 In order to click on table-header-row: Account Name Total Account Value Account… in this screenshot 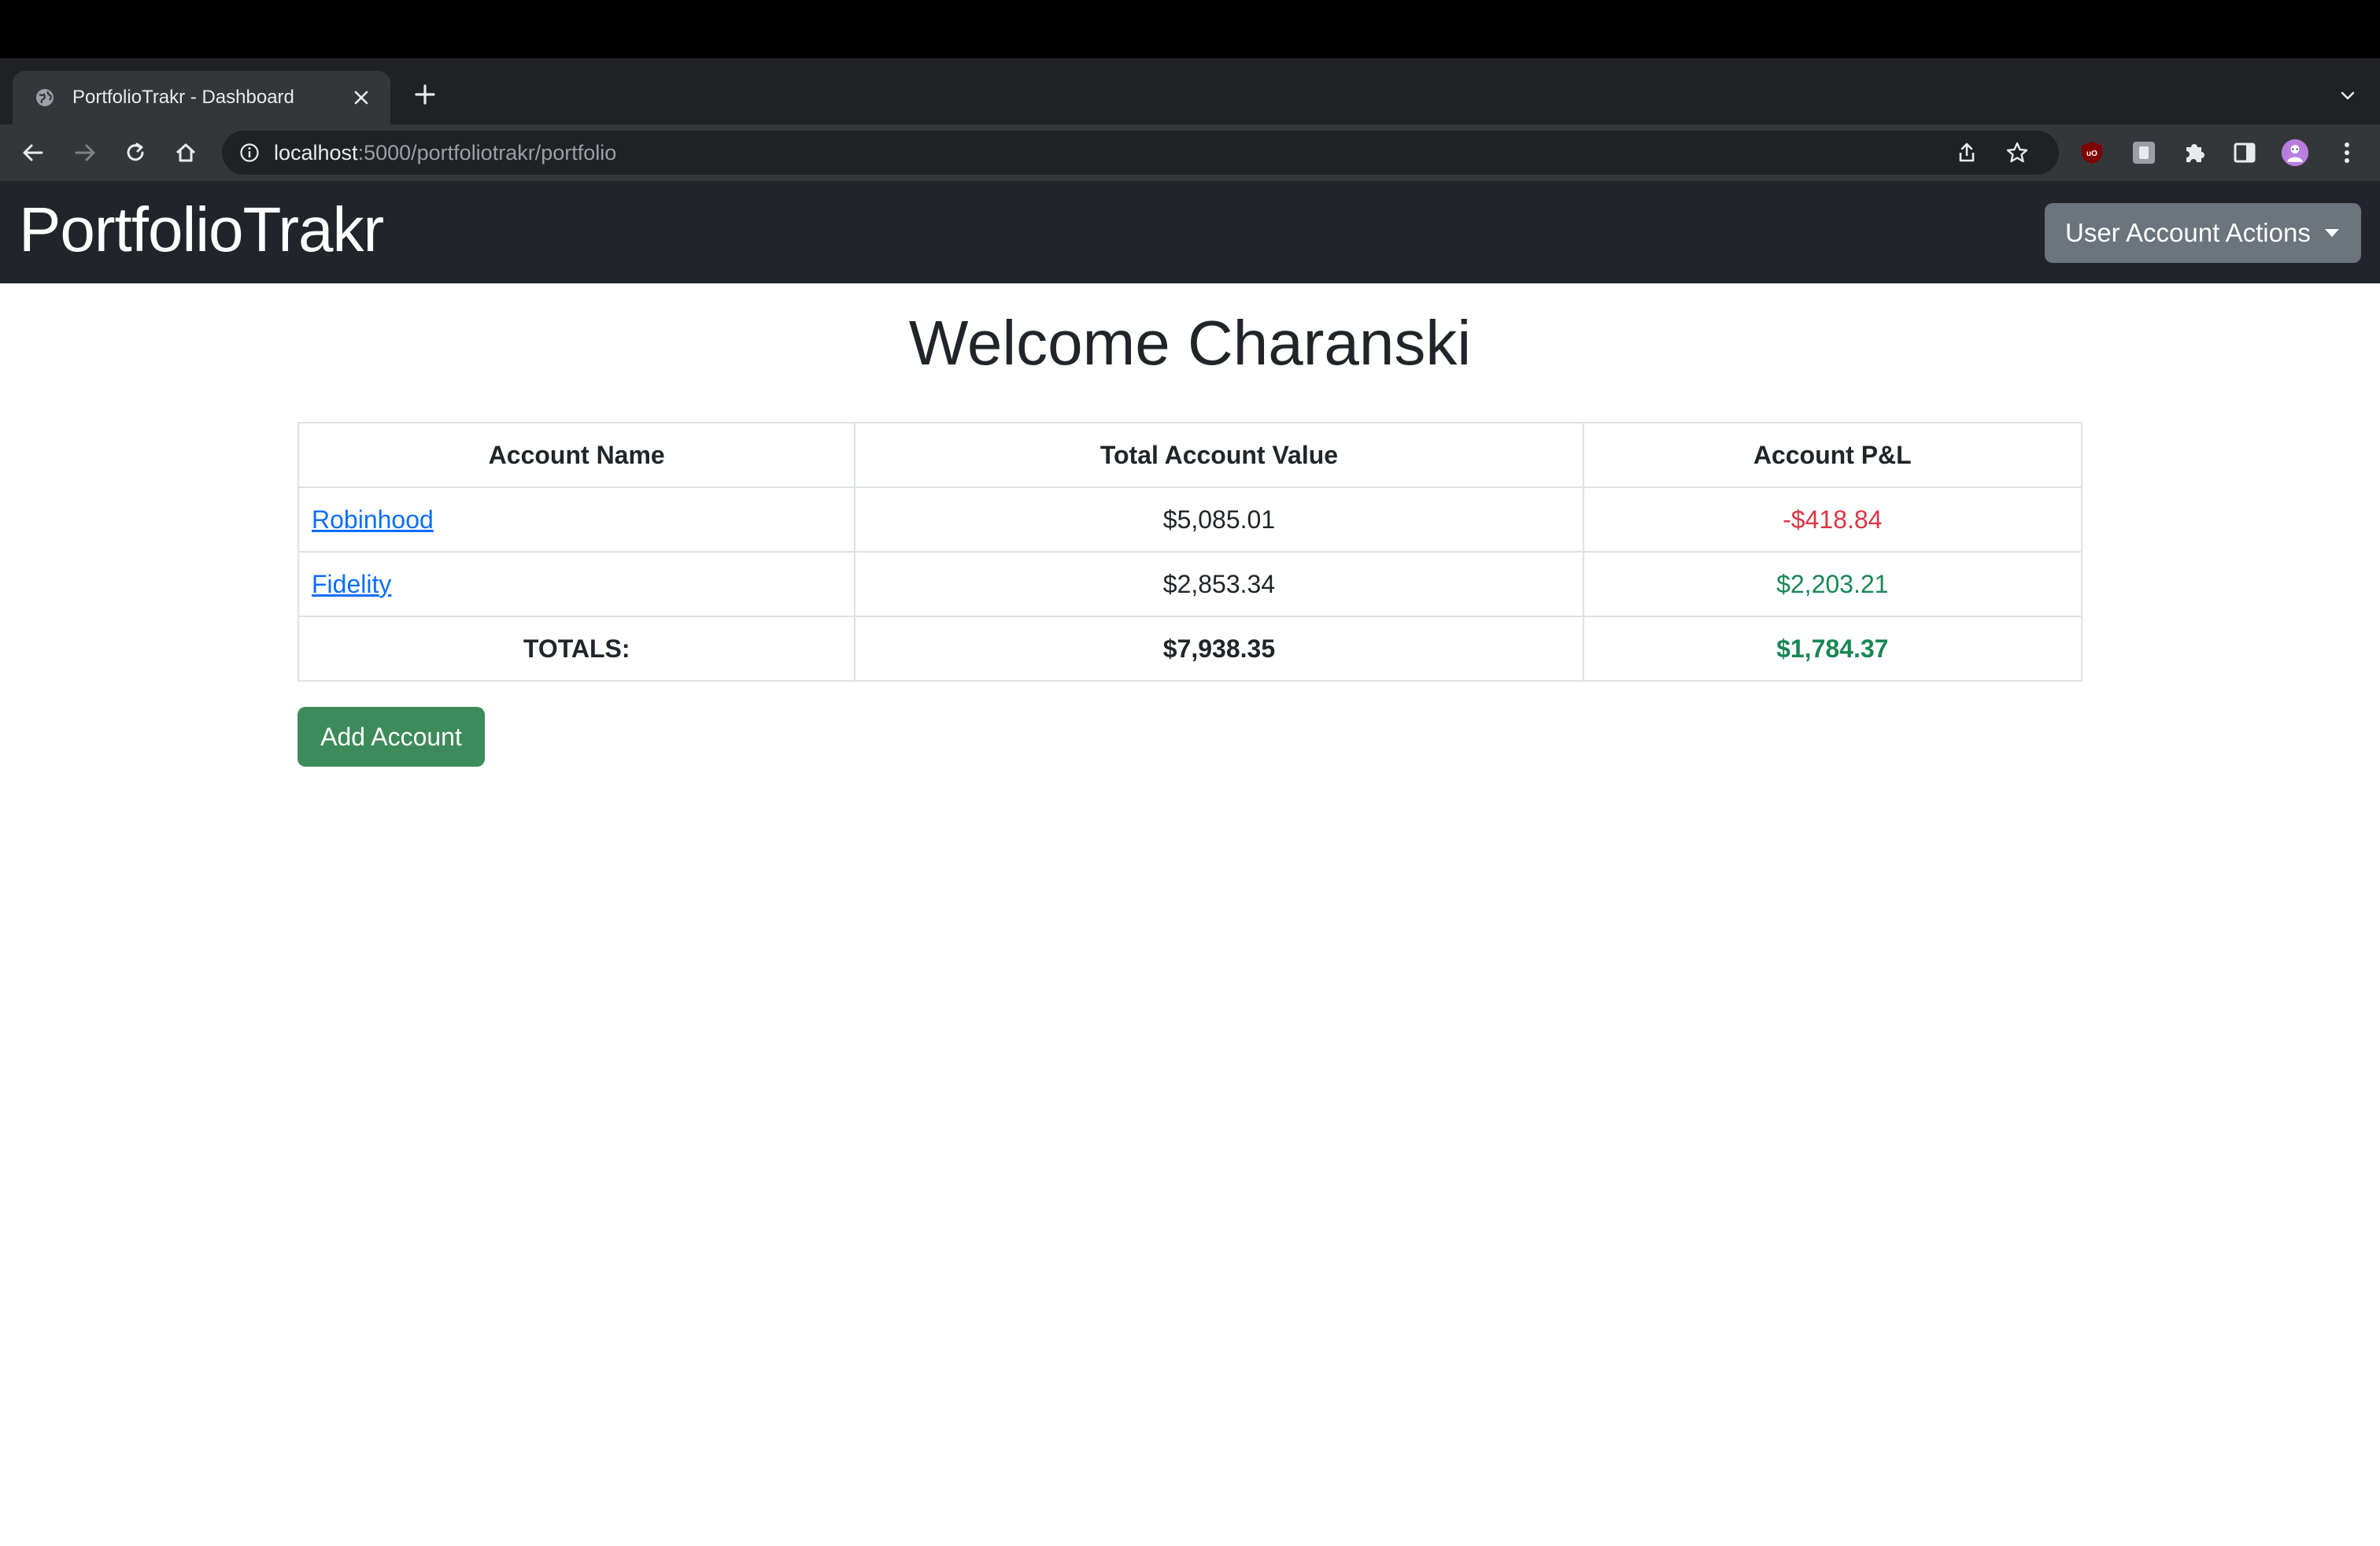, I will do `click(1190, 455)`.